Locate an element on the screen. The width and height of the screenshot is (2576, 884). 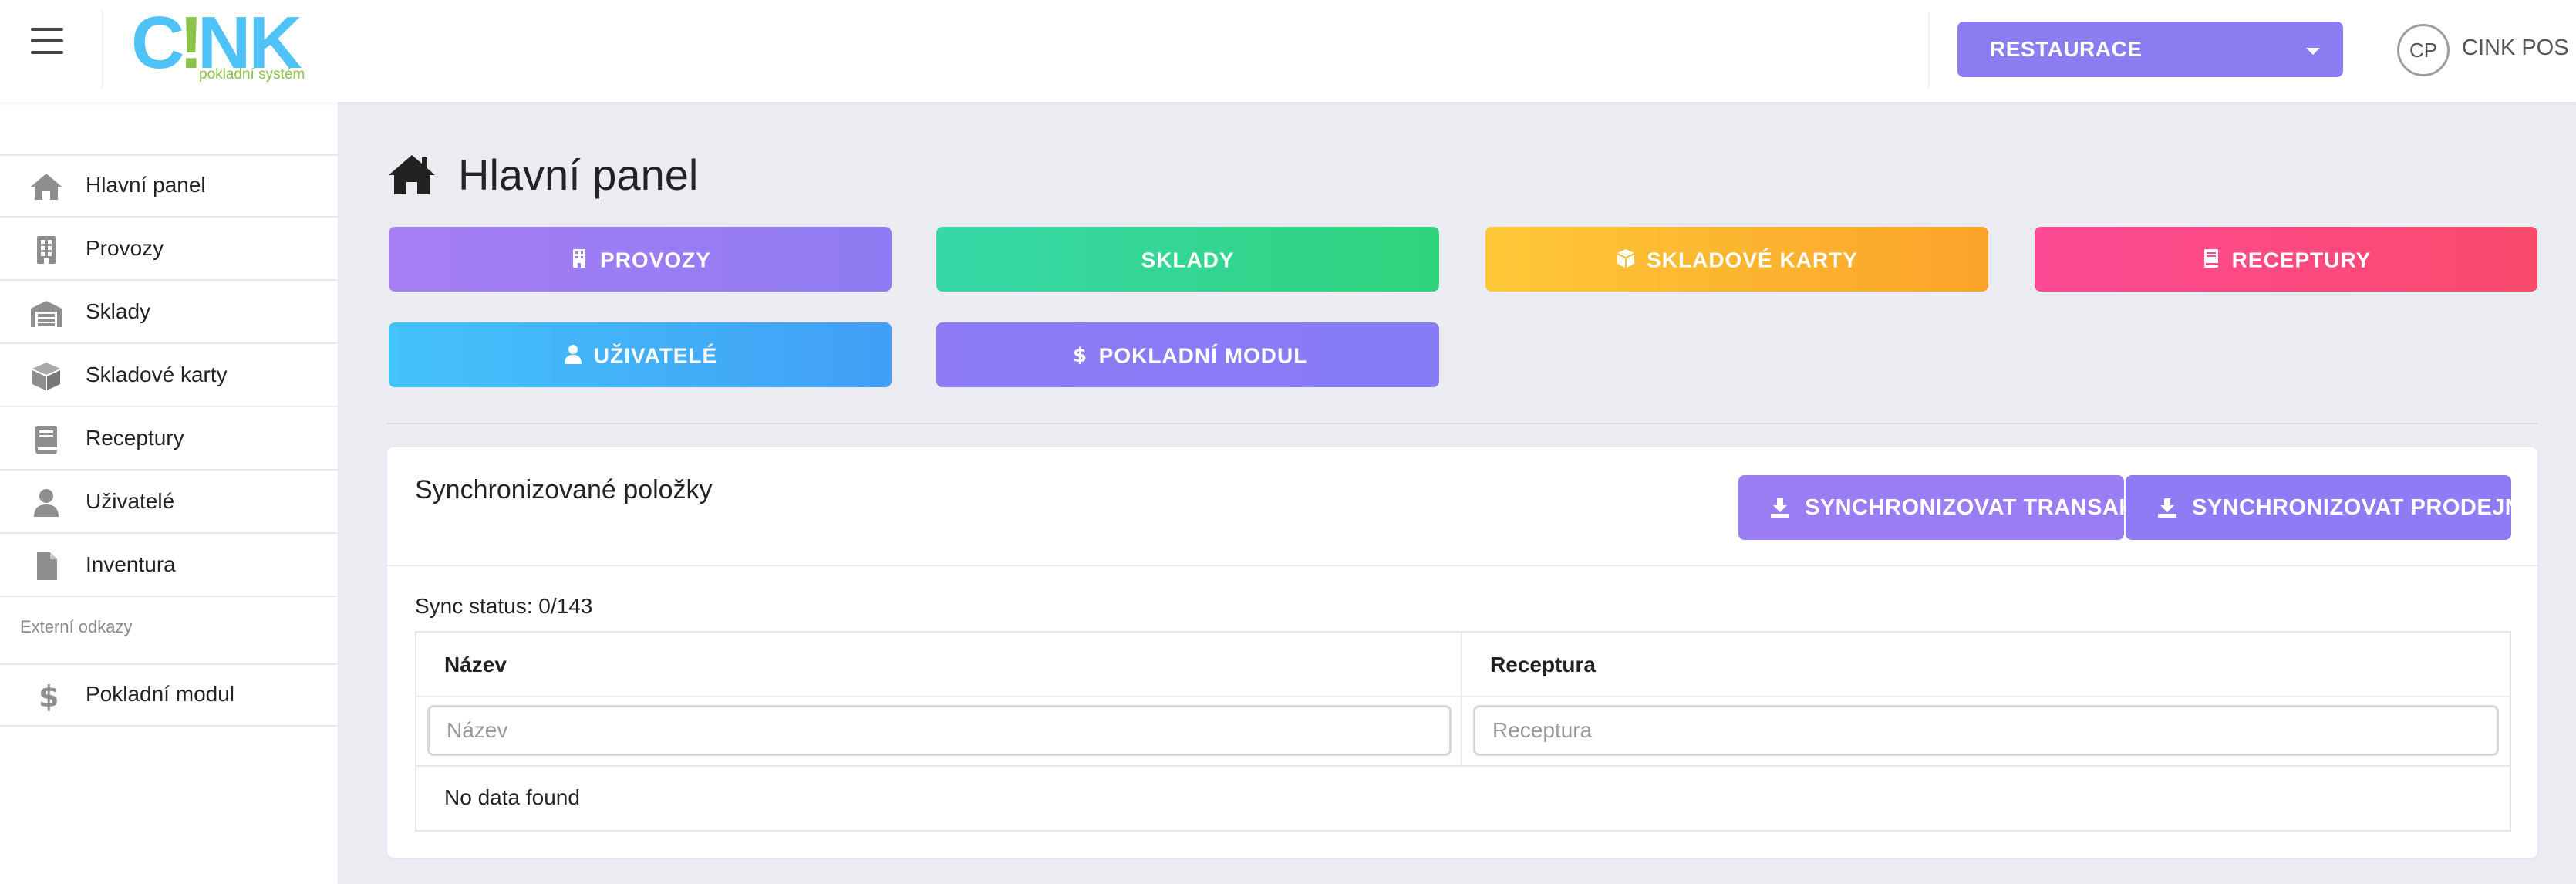
sidebar-item-uzivatele: Uživatelé is located at coordinates (169, 503).